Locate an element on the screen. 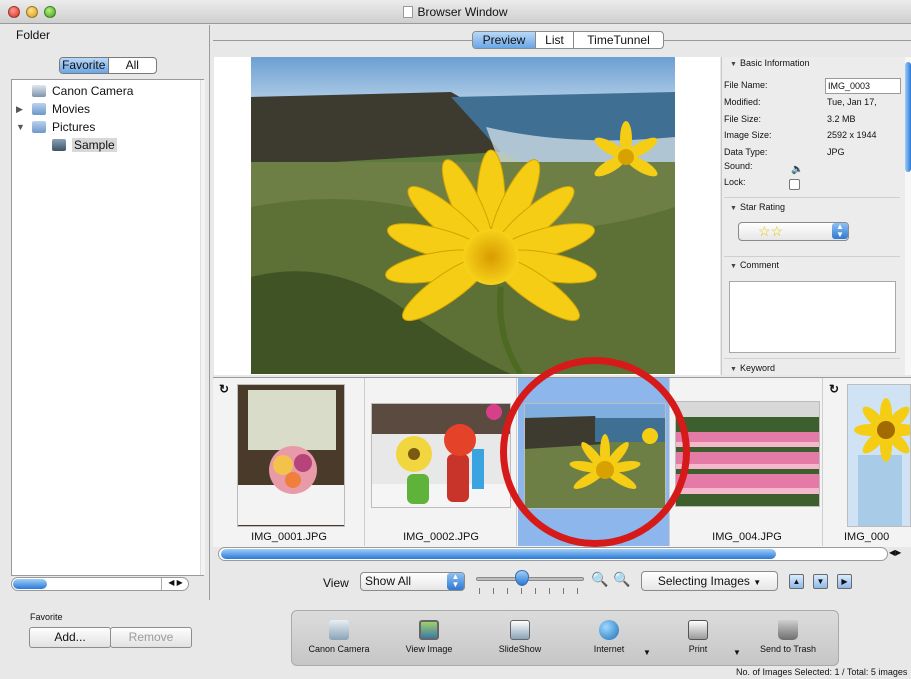 The image size is (911, 679). task-send-to-trash: Send to Trash is located at coordinates (788, 637).